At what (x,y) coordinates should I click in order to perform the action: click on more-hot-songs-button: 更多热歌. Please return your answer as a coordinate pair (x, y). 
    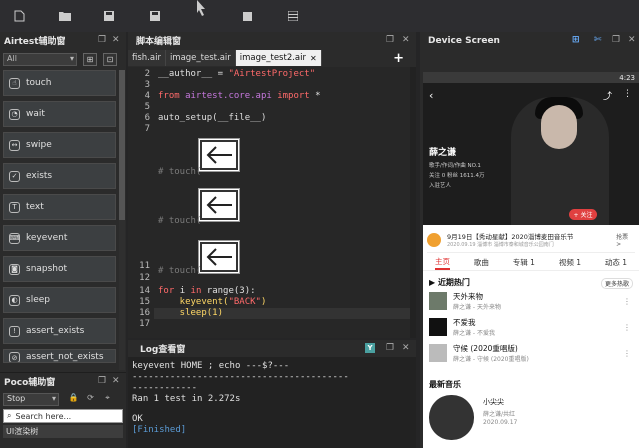
    Looking at the image, I should click on (616, 283).